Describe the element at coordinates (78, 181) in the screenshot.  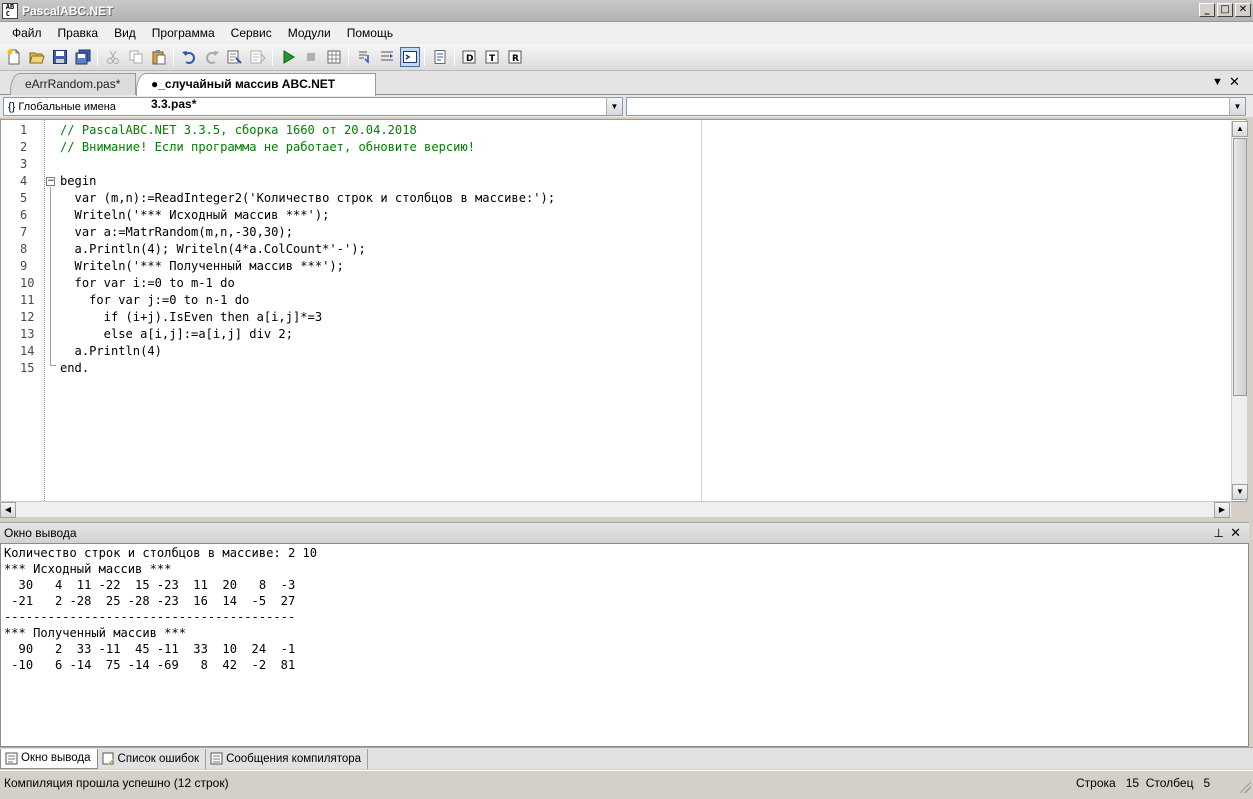
I see `code-line: begin` at that location.